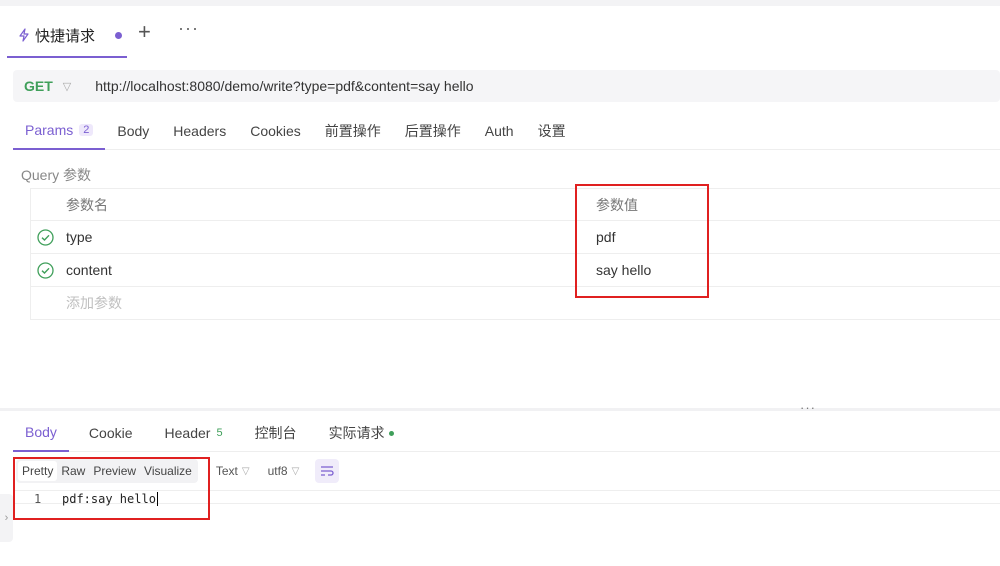 The height and width of the screenshot is (566, 1000). I want to click on highlight-box-response, so click(111, 488).